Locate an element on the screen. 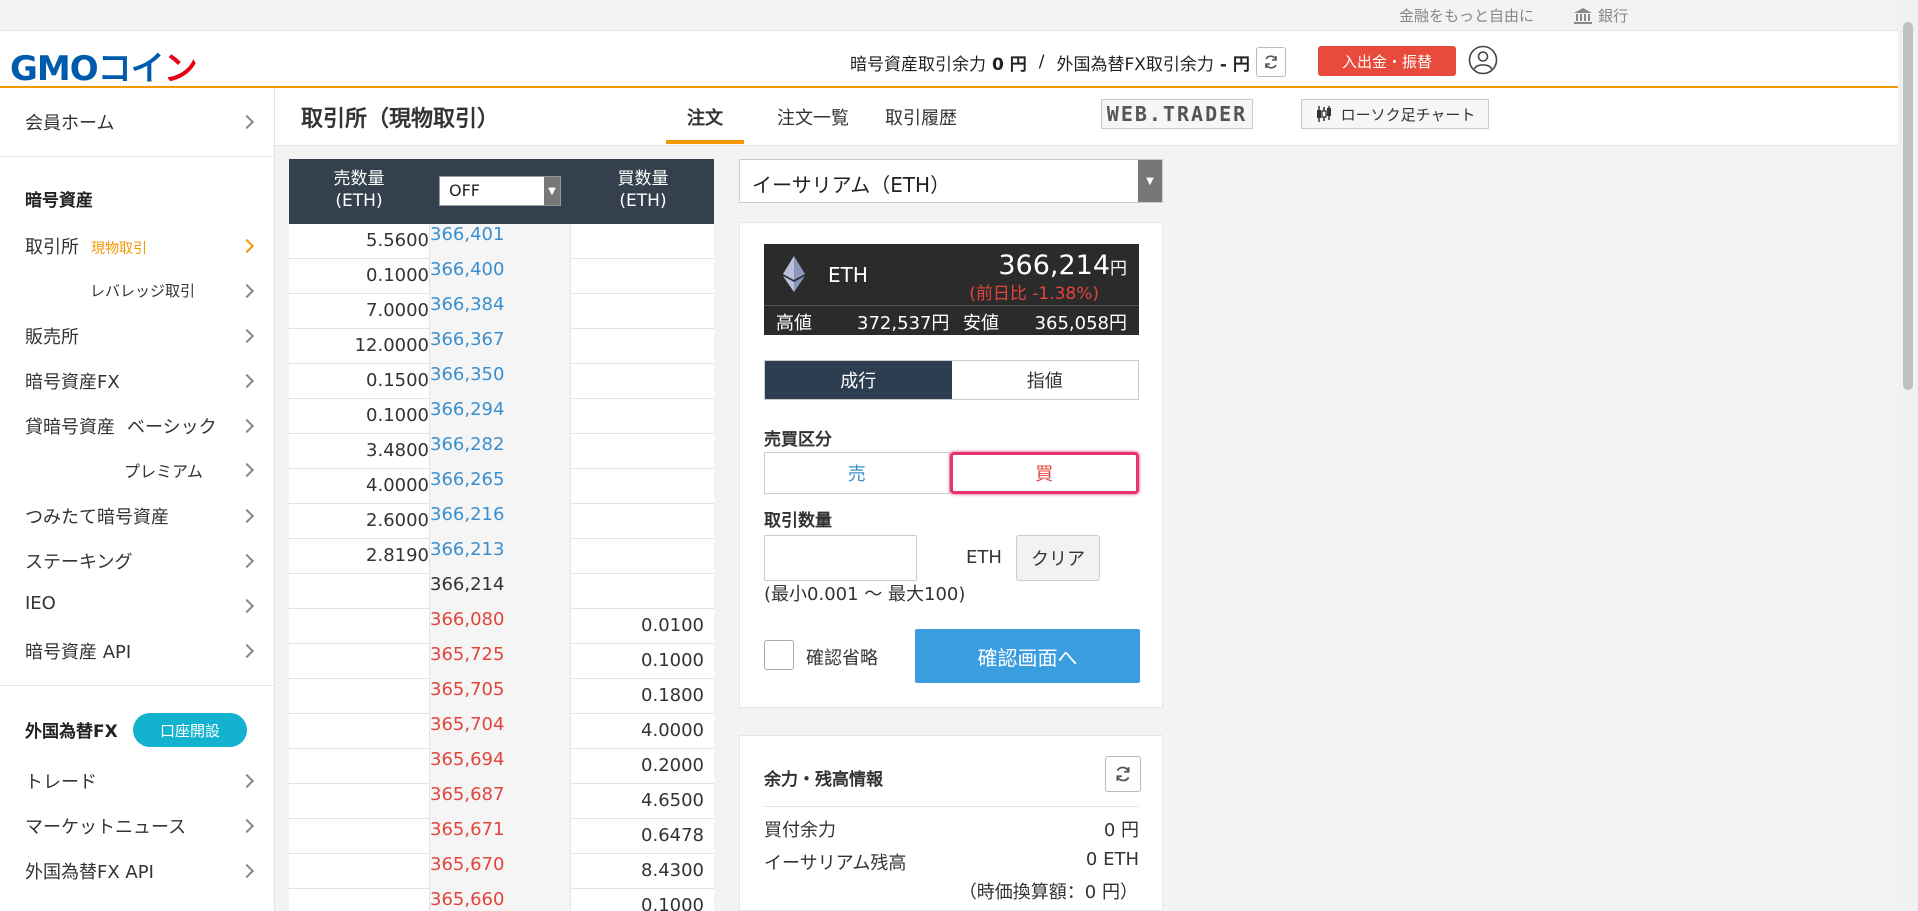 The height and width of the screenshot is (911, 1918). ask-price: 366,216 is located at coordinates (467, 514).